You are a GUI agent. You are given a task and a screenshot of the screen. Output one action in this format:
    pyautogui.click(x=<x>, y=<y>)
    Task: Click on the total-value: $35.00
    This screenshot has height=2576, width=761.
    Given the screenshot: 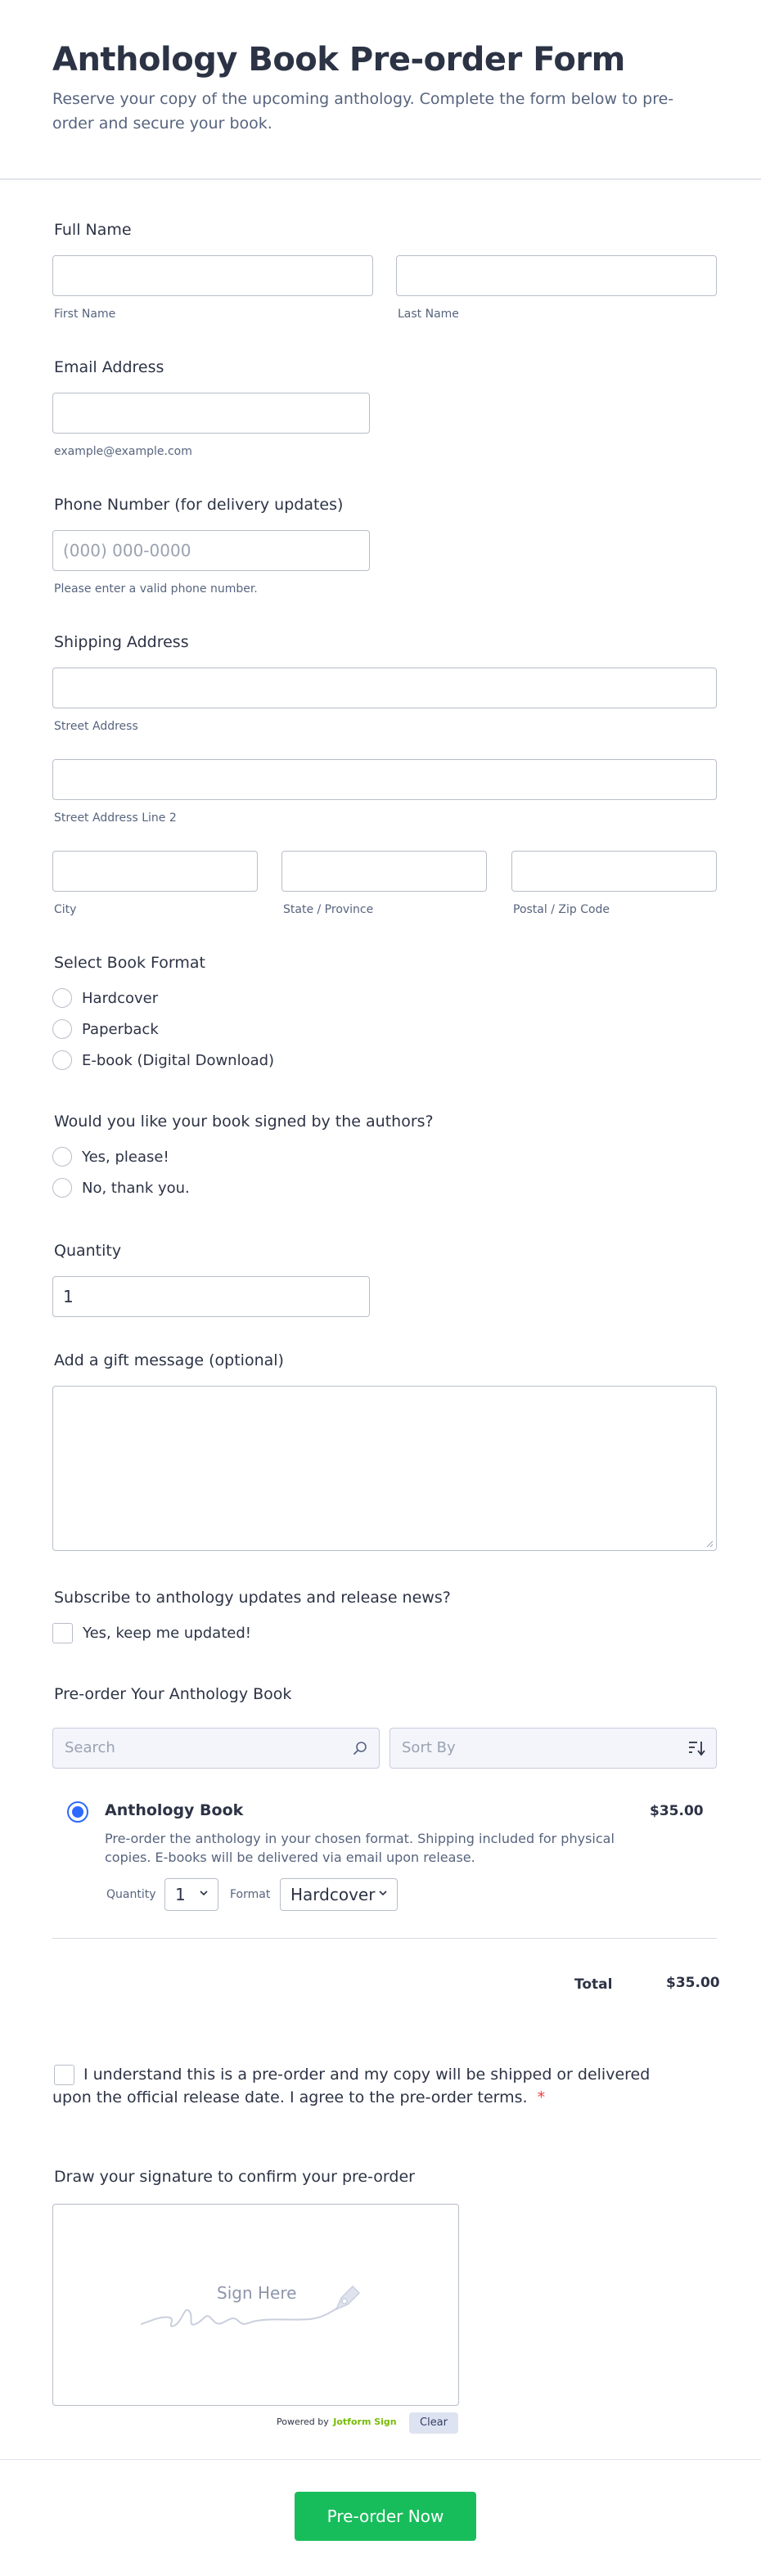 What is the action you would take?
    pyautogui.click(x=693, y=1983)
    